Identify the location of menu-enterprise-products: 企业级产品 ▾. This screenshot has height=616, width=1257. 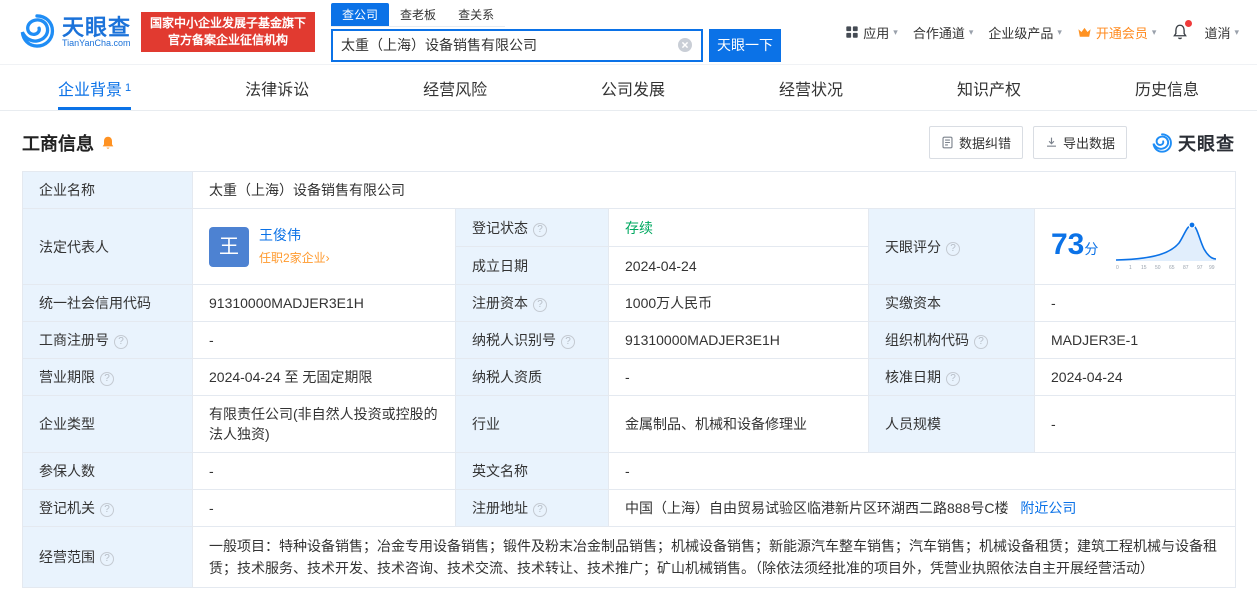
(1025, 32).